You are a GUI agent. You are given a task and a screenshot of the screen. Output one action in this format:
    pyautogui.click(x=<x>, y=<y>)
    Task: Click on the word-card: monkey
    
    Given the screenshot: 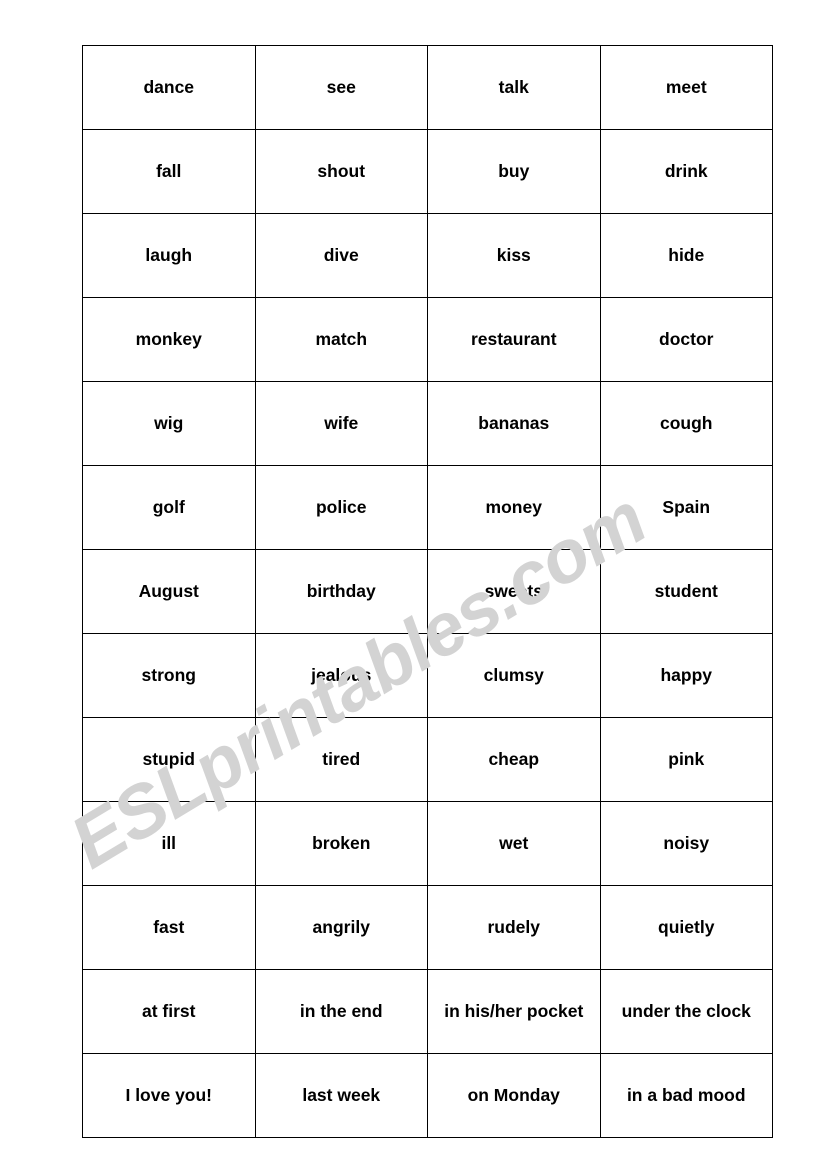 What is the action you would take?
    pyautogui.click(x=169, y=339)
    